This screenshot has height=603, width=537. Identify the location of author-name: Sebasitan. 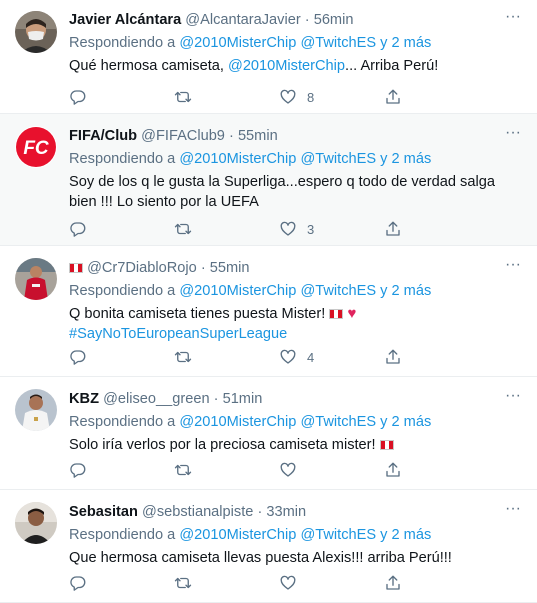
(103, 512).